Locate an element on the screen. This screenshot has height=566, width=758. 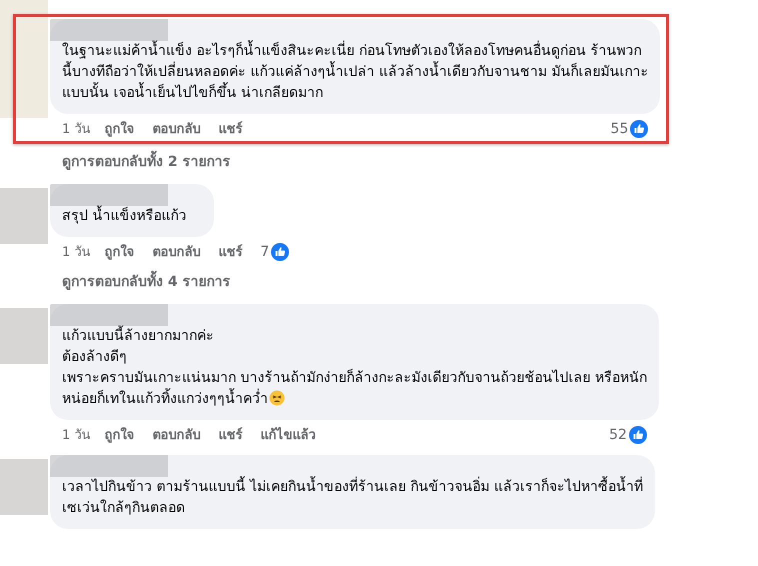
like-count: 55 is located at coordinates (619, 128).